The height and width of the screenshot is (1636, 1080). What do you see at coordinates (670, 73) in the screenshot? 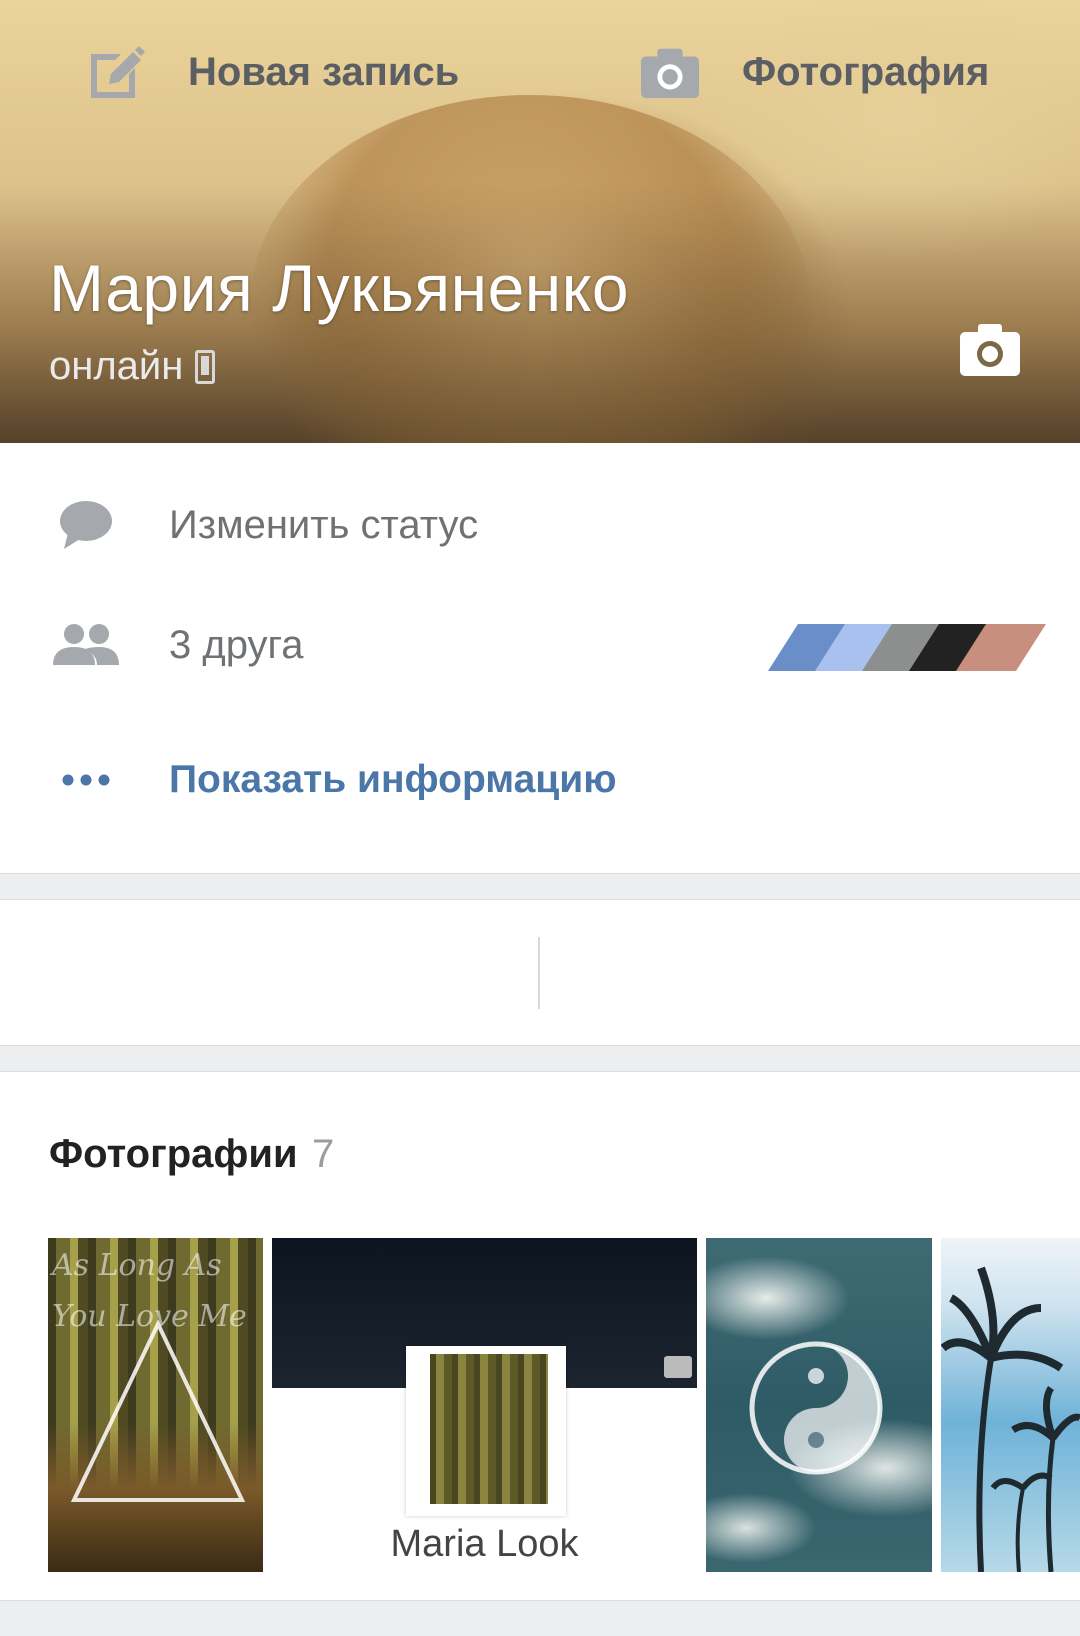
I see `camera-icon` at bounding box center [670, 73].